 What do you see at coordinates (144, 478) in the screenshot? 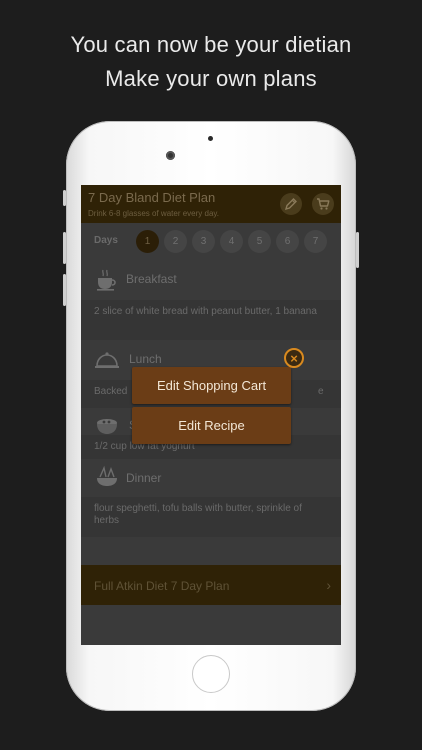
I see `meal-name-dinner: Dinner` at bounding box center [144, 478].